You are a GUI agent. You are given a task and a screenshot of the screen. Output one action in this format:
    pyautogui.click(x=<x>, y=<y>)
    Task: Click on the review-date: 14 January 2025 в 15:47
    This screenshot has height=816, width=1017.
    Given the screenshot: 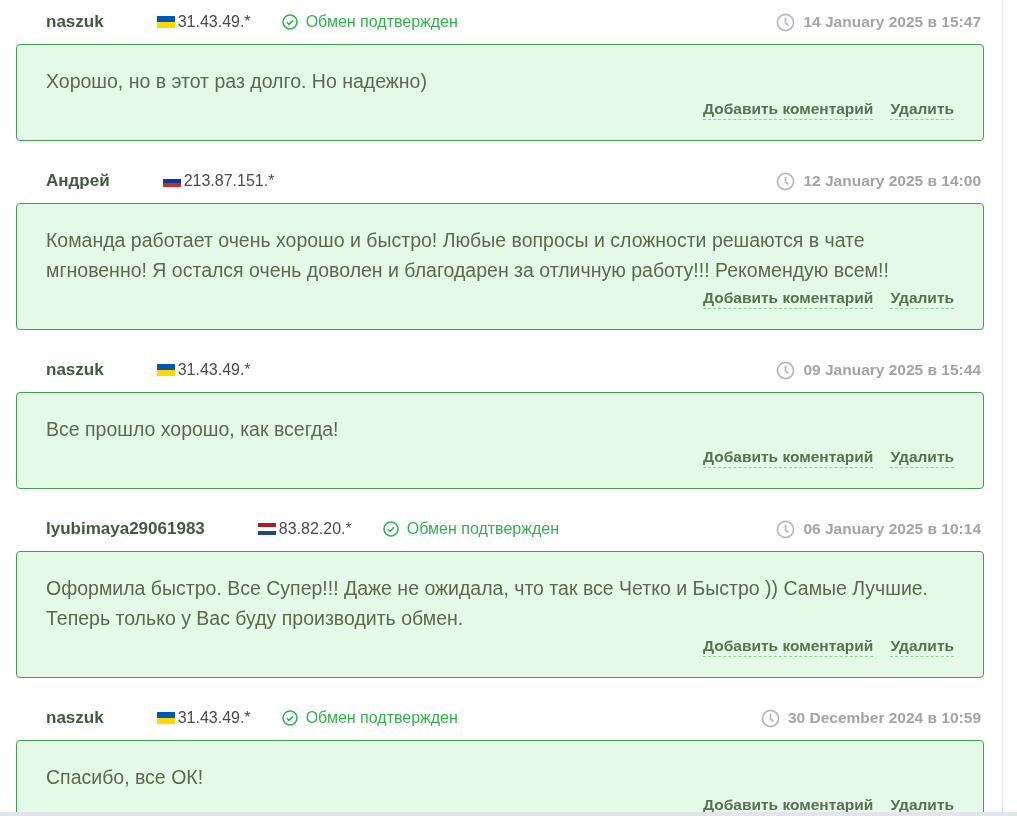 What is the action you would take?
    pyautogui.click(x=892, y=22)
    